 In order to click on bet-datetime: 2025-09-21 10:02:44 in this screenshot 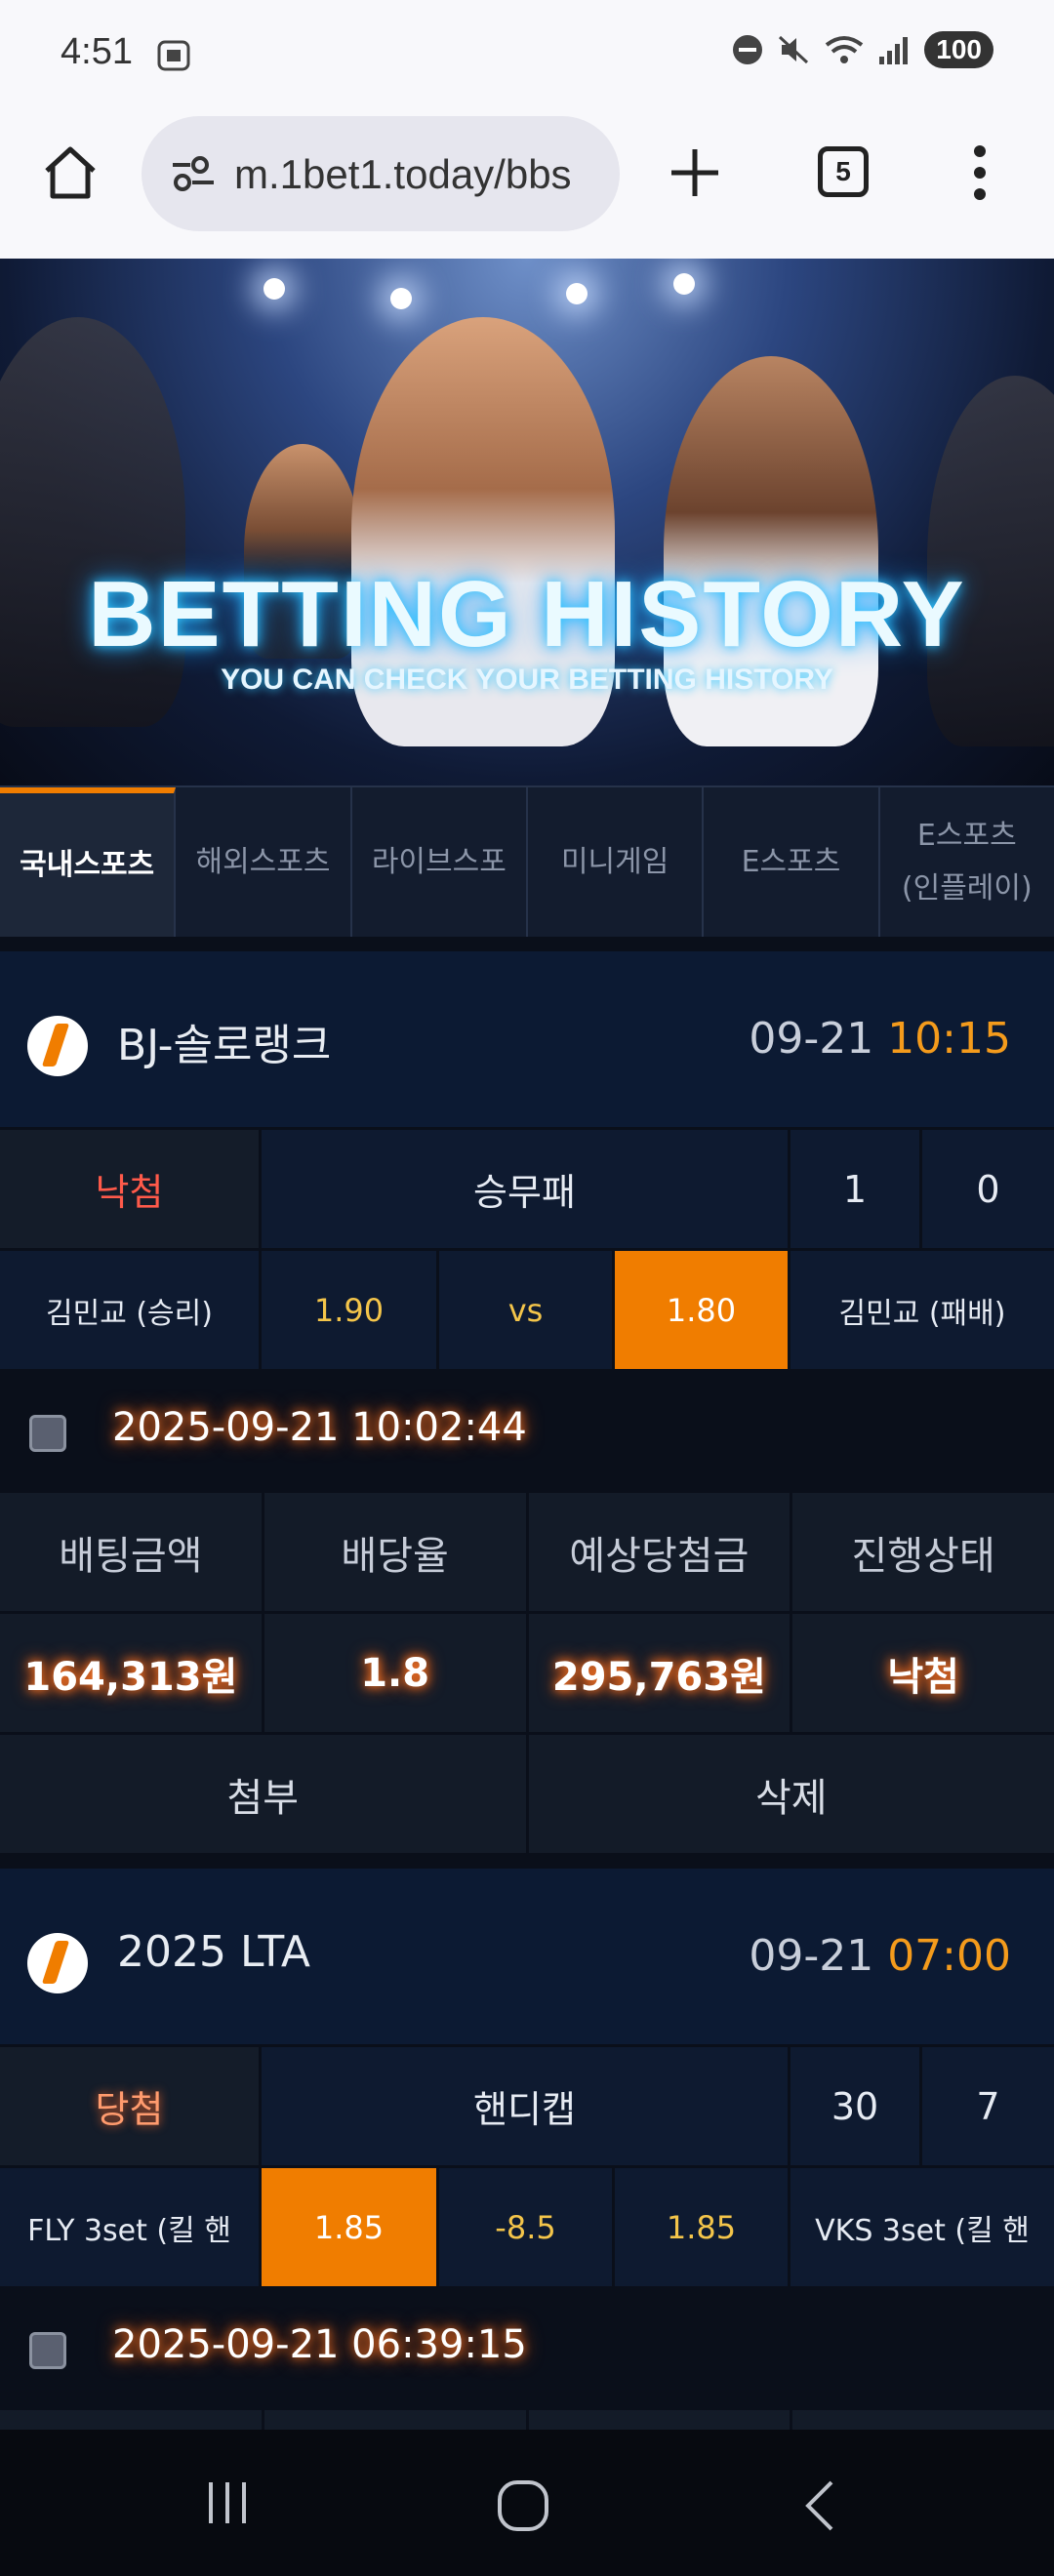, I will do `click(319, 1427)`.